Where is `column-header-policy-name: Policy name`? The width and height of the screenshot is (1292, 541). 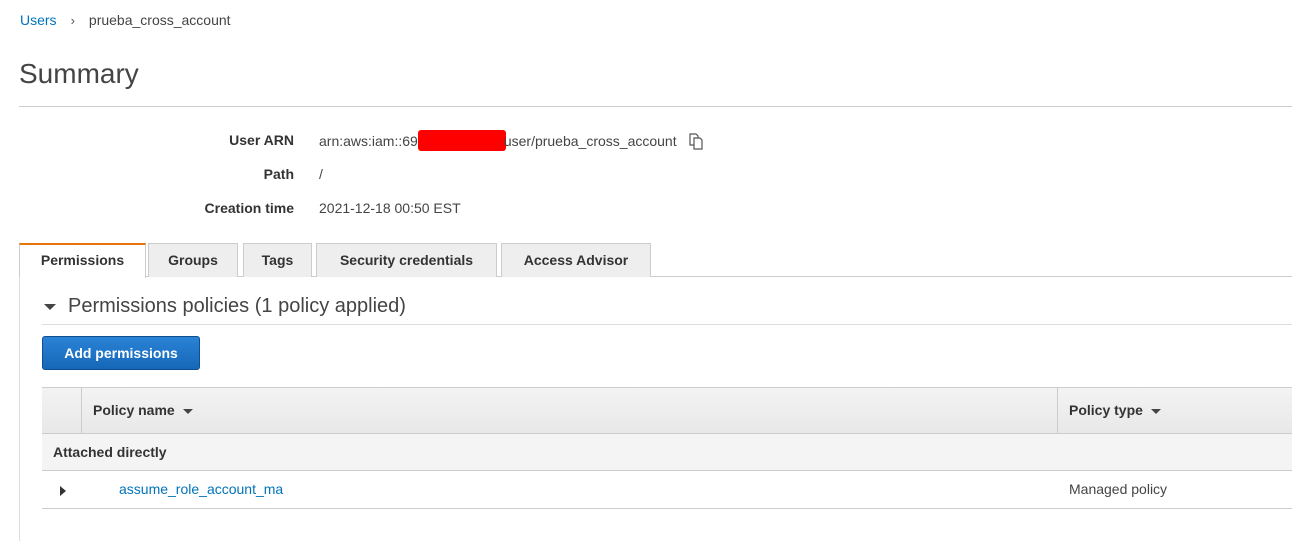 column-header-policy-name: Policy name is located at coordinates (570, 410).